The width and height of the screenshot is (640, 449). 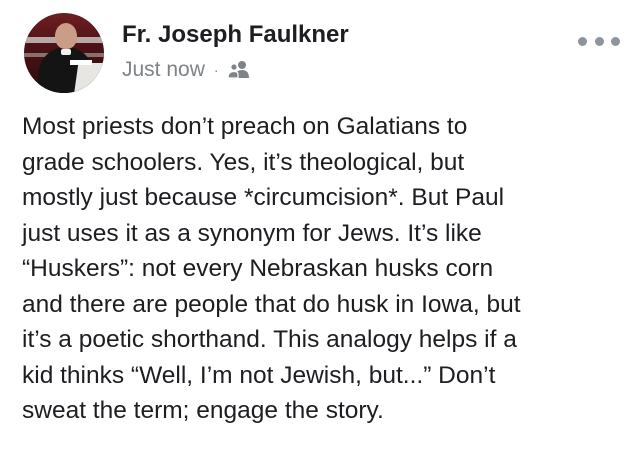 What do you see at coordinates (235, 35) in the screenshot?
I see `author-name: Fr. Joseph Faulkner` at bounding box center [235, 35].